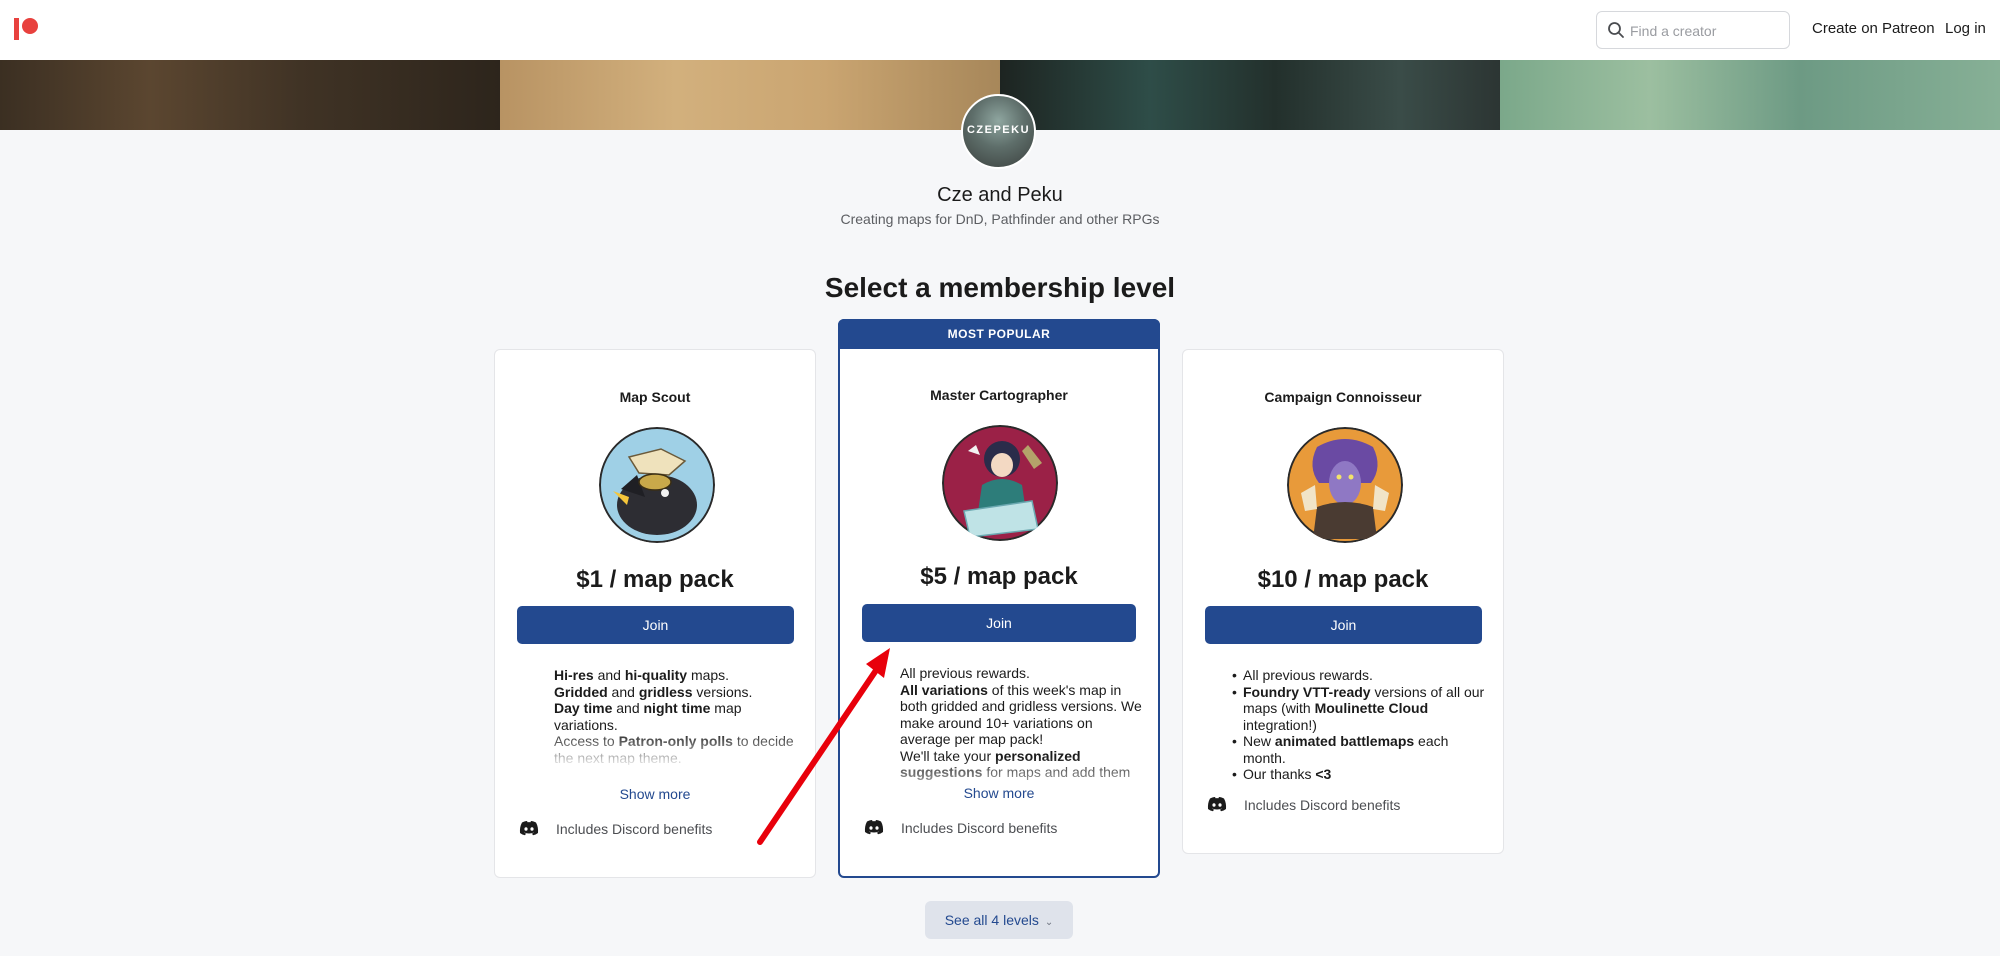 Image resolution: width=2000 pixels, height=956 pixels. I want to click on benefit-highlight: animated battlemaps, so click(1344, 741).